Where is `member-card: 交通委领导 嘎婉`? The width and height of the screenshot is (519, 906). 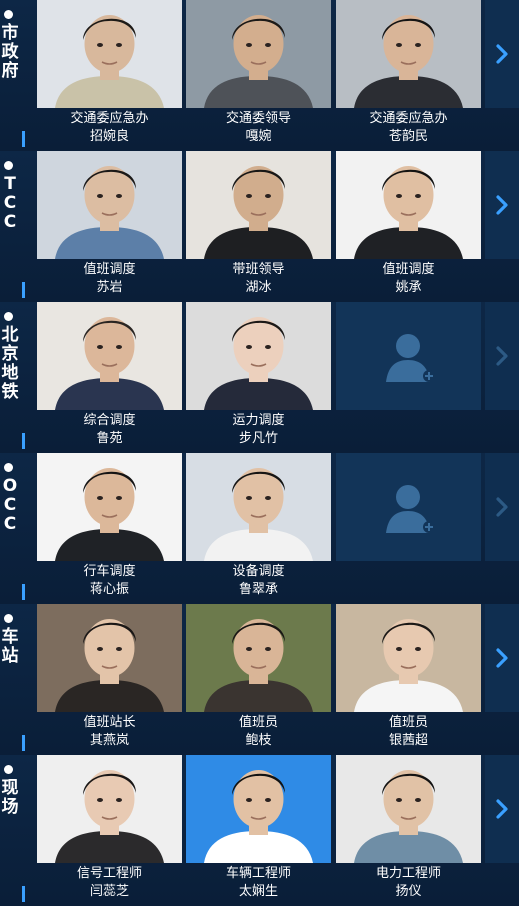 member-card: 交通委领导 嘎婉 is located at coordinates (258, 75).